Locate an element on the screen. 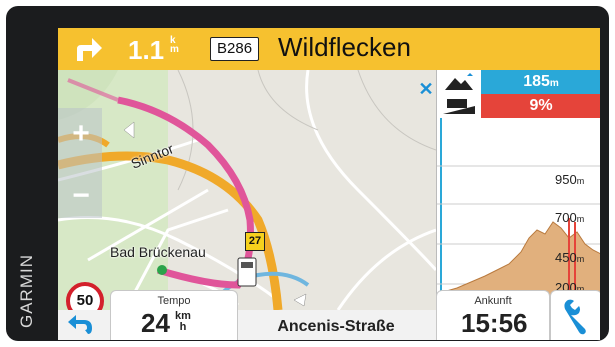 This screenshot has width=615, height=347. elevation-row: 185m is located at coordinates (518, 82).